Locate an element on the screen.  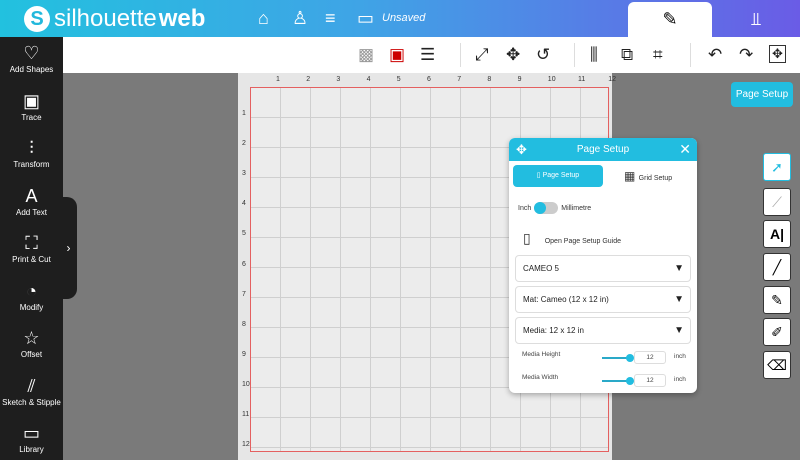
eraser-tool: ⌫ is located at coordinates (777, 365).